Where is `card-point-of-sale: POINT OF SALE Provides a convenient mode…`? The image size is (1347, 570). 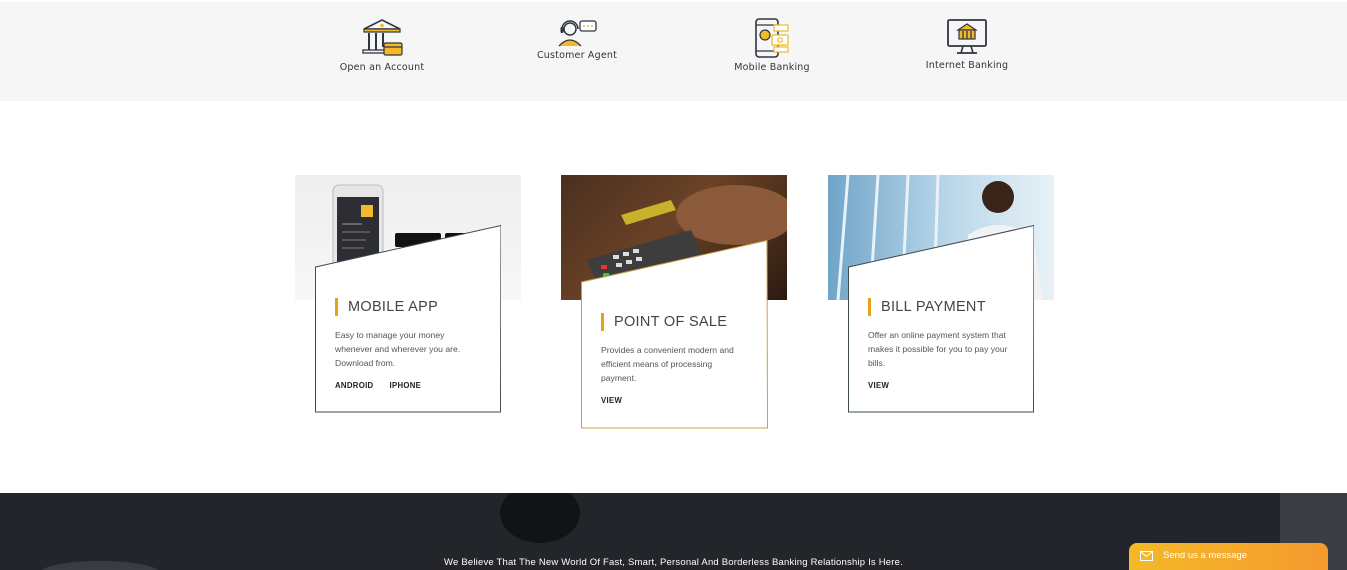
card-point-of-sale: POINT OF SALE Provides a convenient mode… is located at coordinates (674, 303).